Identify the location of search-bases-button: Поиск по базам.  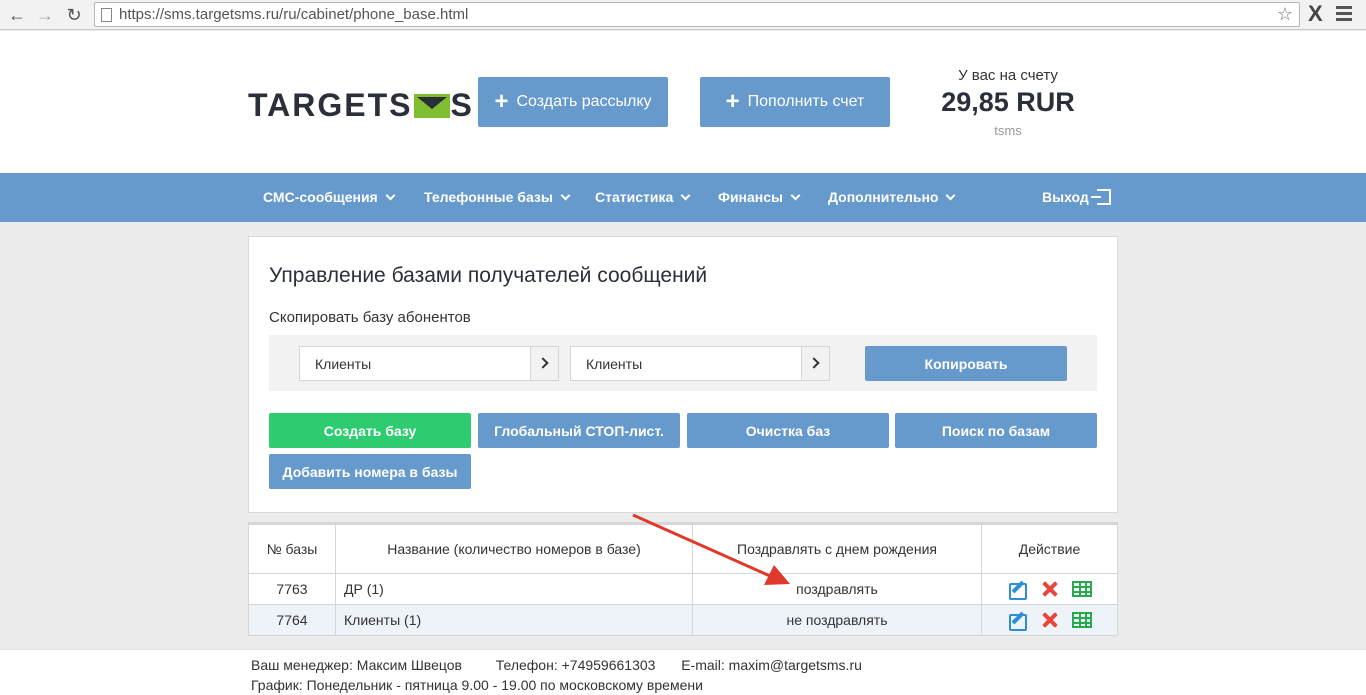
(996, 430).